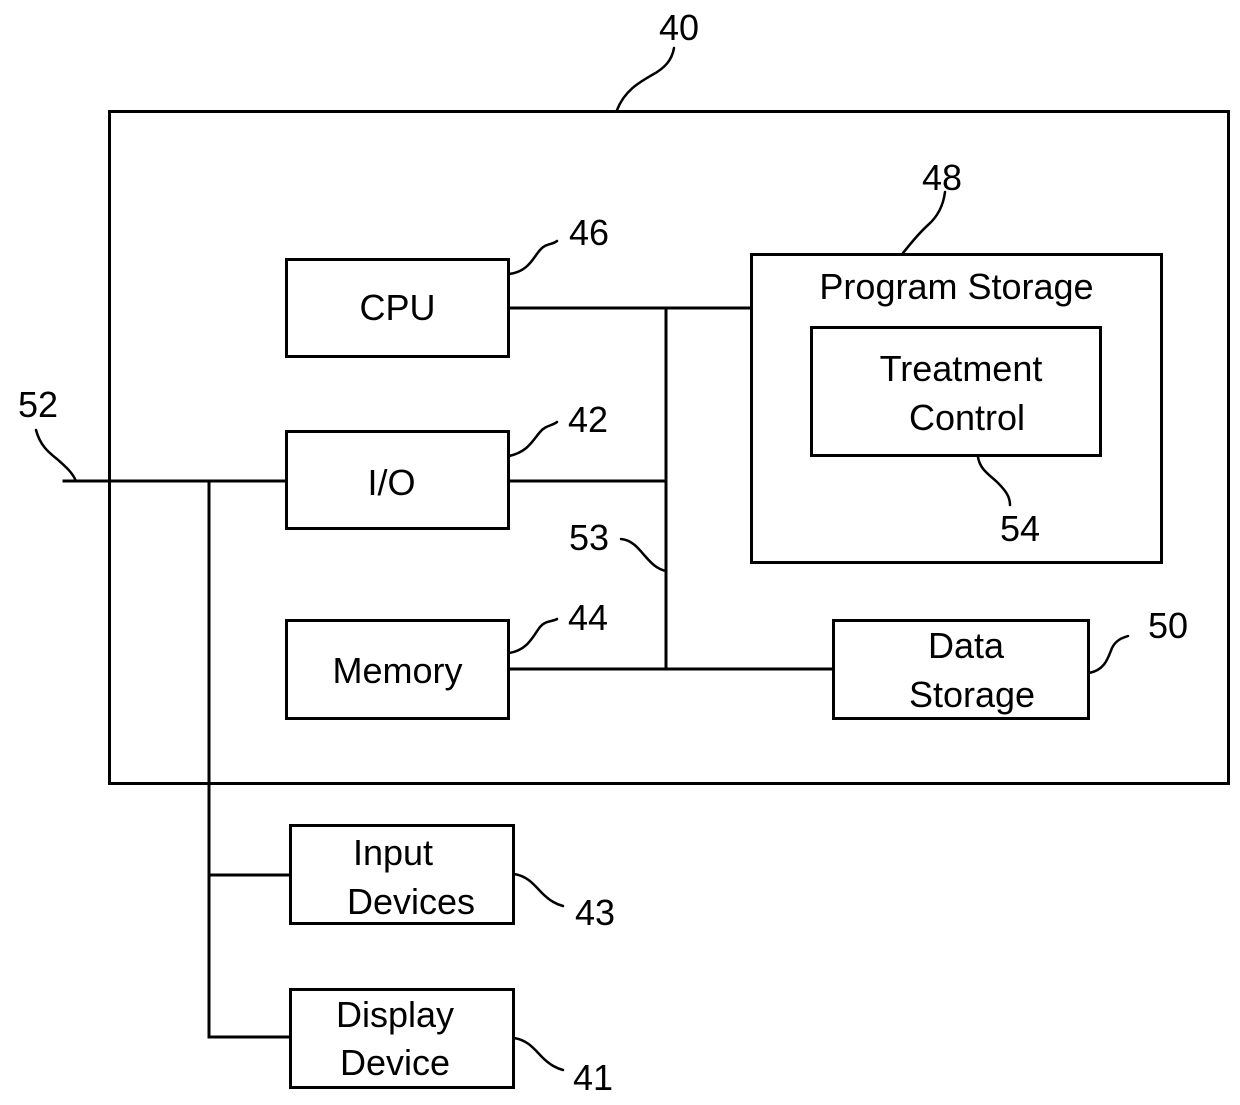 This screenshot has width=1240, height=1105. I want to click on data-storage-label-line1: Data, so click(966, 645).